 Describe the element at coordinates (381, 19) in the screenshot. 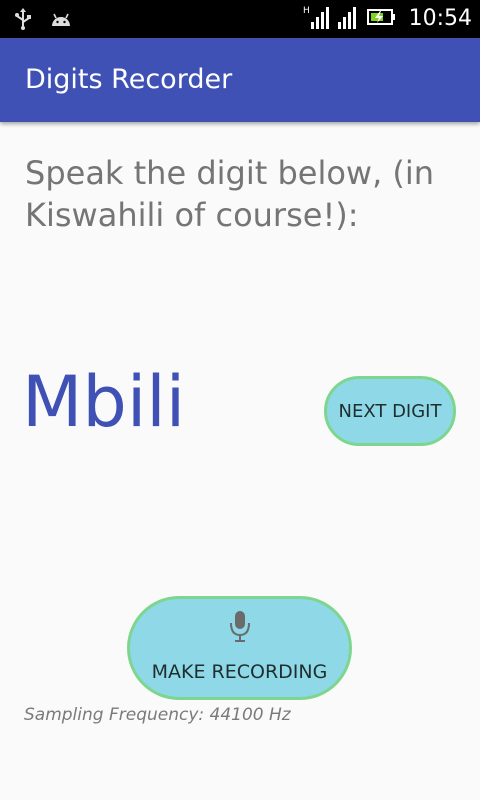

I see `battery-charging-icon` at that location.